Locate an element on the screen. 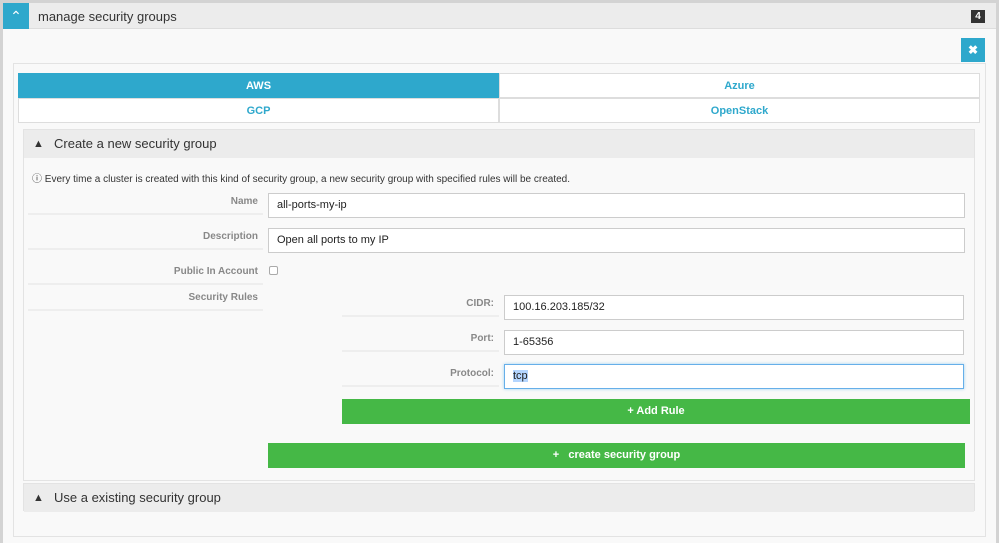  description-label: Description is located at coordinates (145, 240).